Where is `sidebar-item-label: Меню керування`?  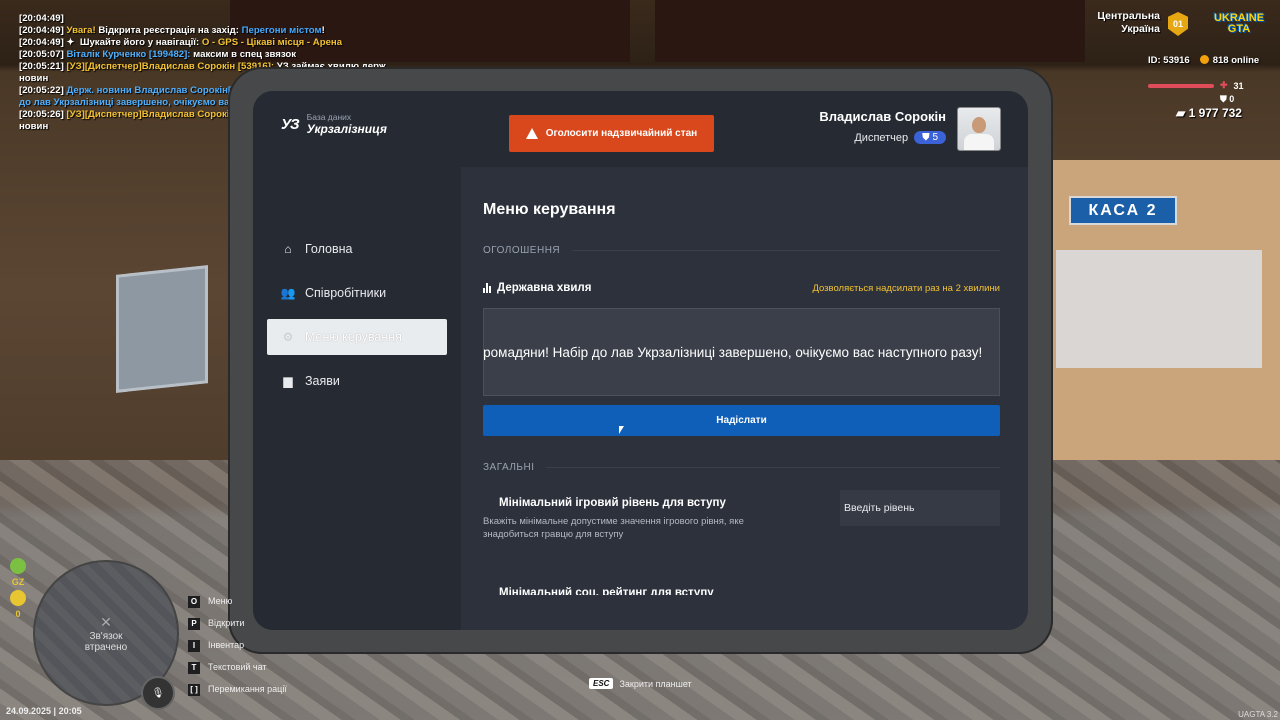
sidebar-item-label: Меню керування is located at coordinates (353, 337).